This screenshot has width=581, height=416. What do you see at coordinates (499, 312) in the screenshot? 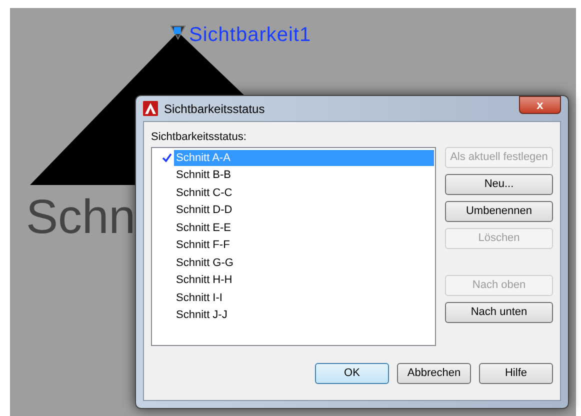
I see `dialog-button: Nach unten` at bounding box center [499, 312].